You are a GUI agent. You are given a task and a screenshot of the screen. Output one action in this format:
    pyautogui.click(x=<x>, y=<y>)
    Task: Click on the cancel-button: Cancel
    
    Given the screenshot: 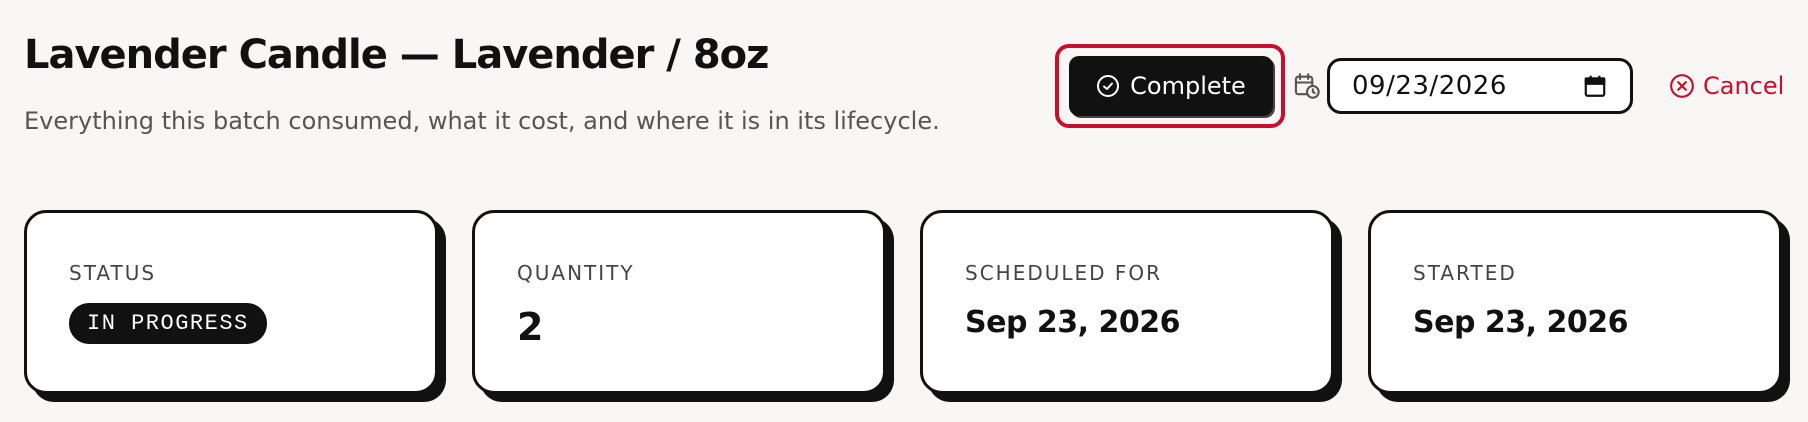 What is the action you would take?
    pyautogui.click(x=1726, y=86)
    